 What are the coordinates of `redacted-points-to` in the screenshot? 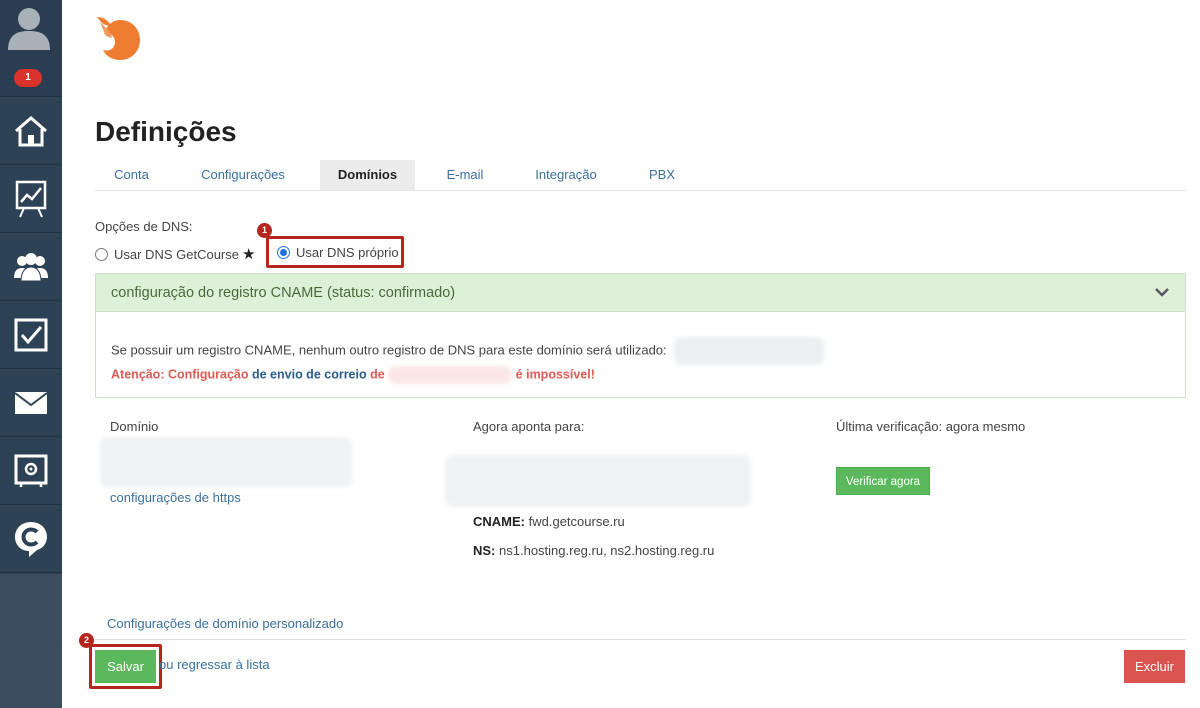 It's located at (598, 481).